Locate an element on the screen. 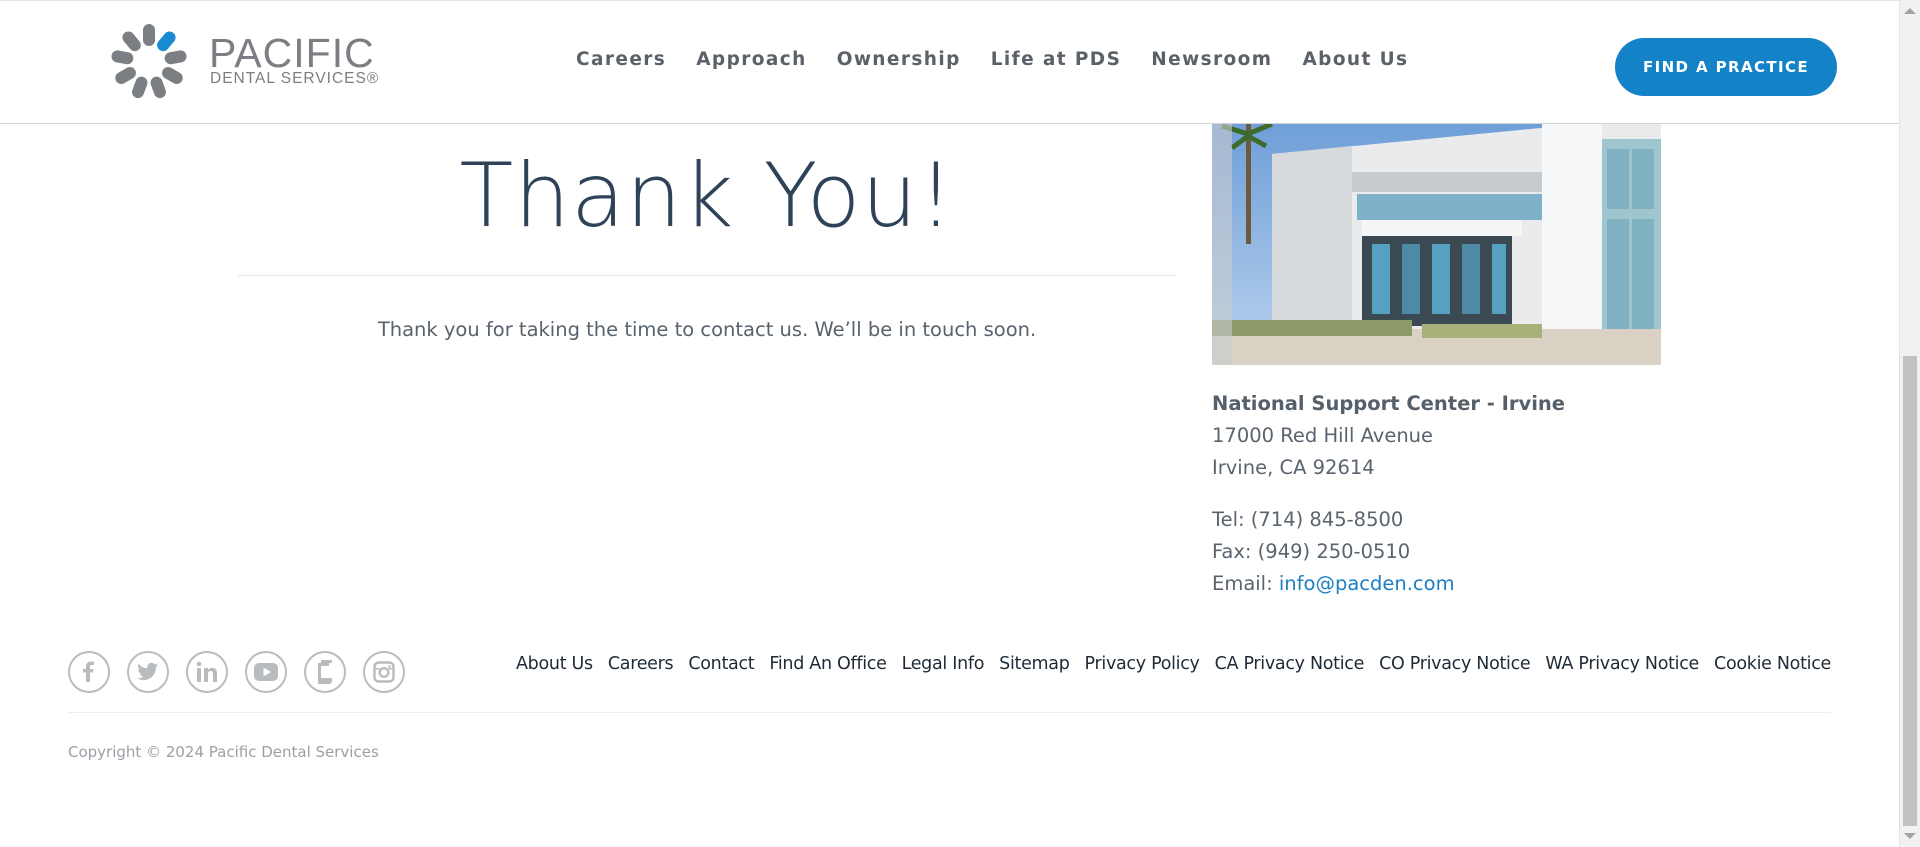 The image size is (1920, 847). logo-subtitle: DENTAL SERVICES® is located at coordinates (295, 78).